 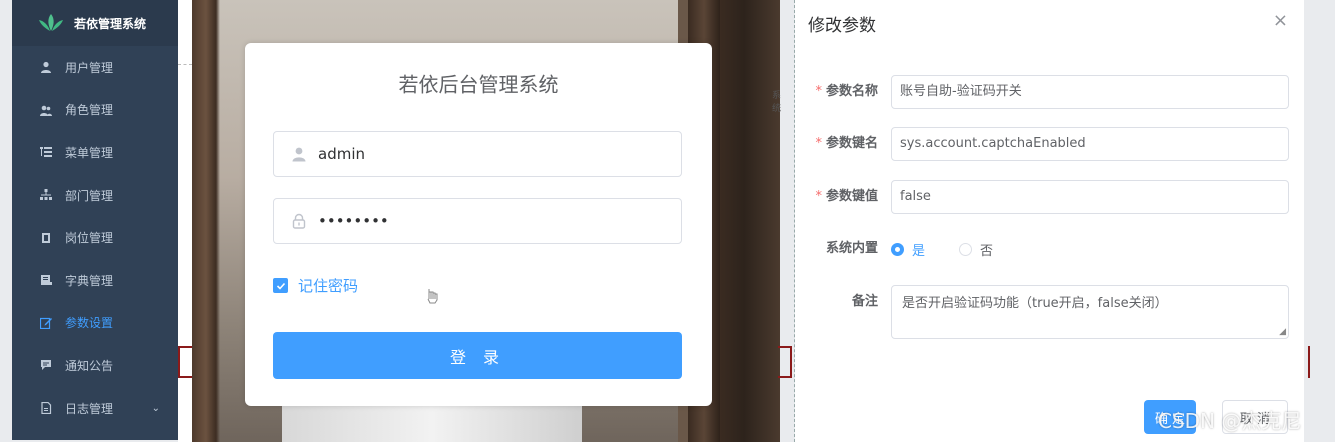 I want to click on radio-yes: 是, so click(x=908, y=249).